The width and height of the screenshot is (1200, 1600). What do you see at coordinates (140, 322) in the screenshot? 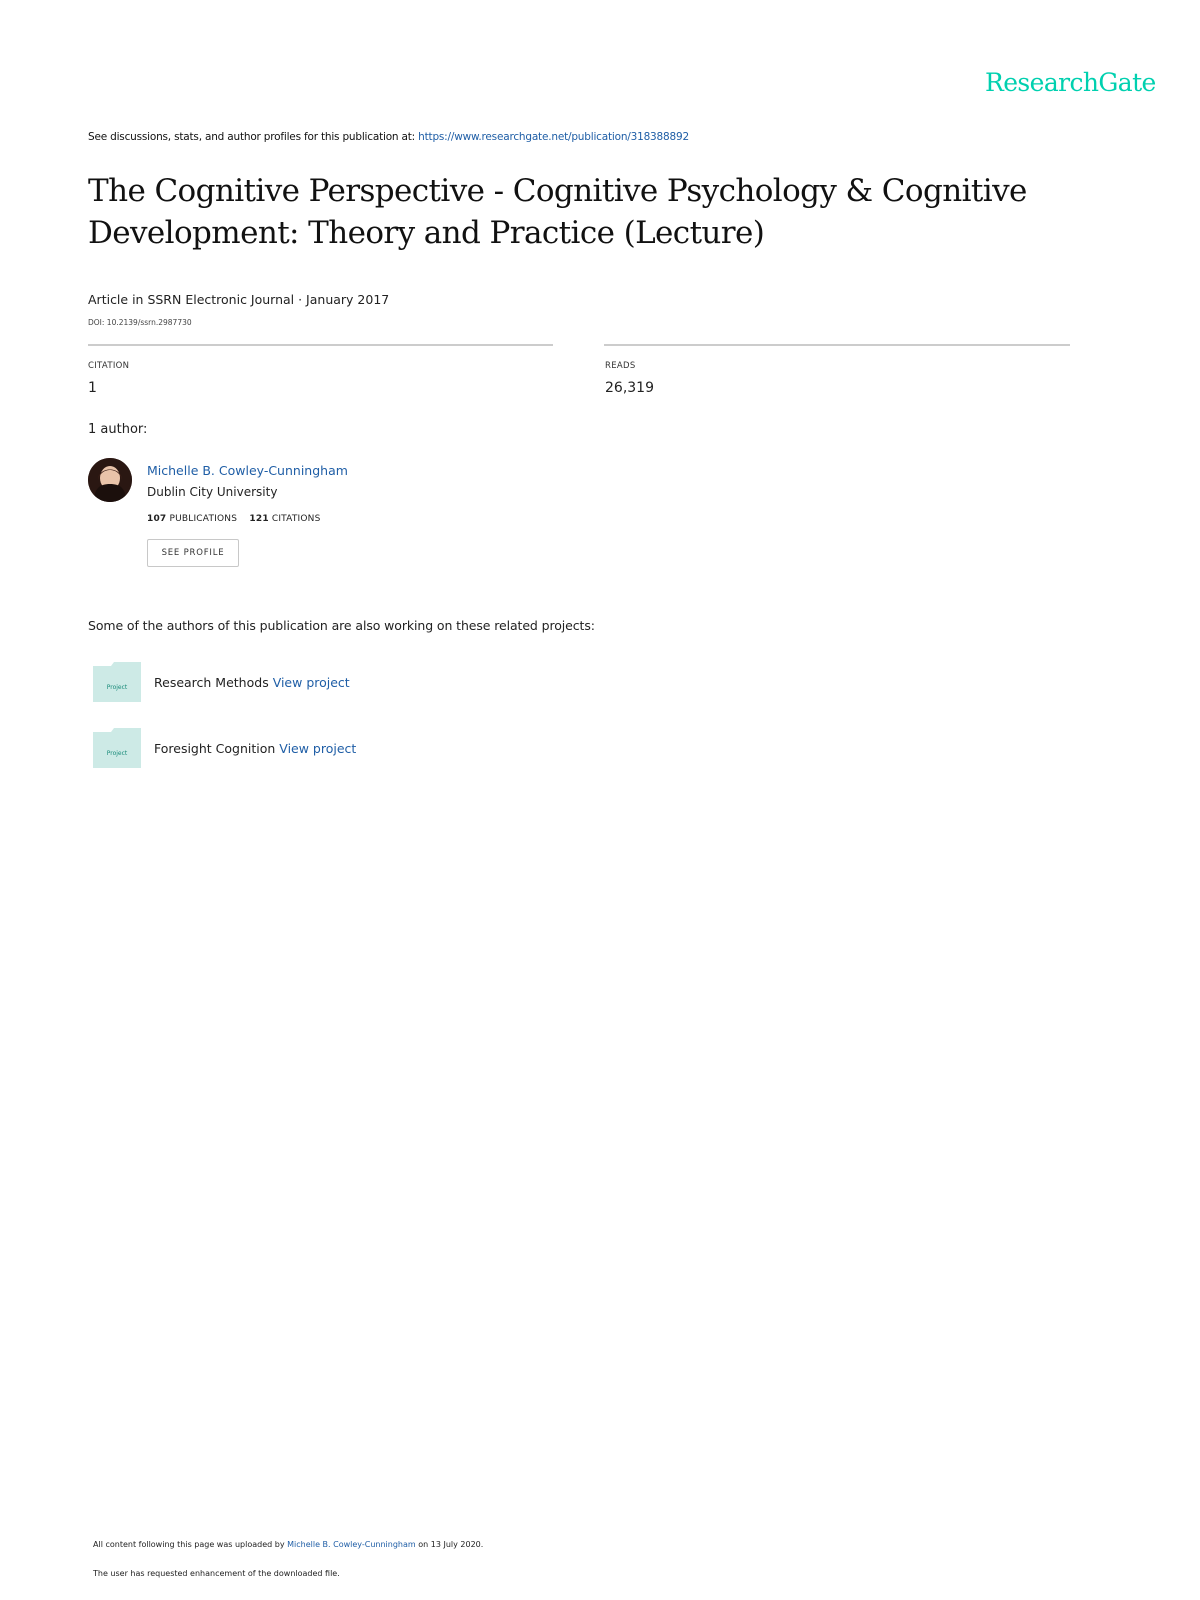
I see `doi-text: DOI: 10.2139/ssrn.2987730` at bounding box center [140, 322].